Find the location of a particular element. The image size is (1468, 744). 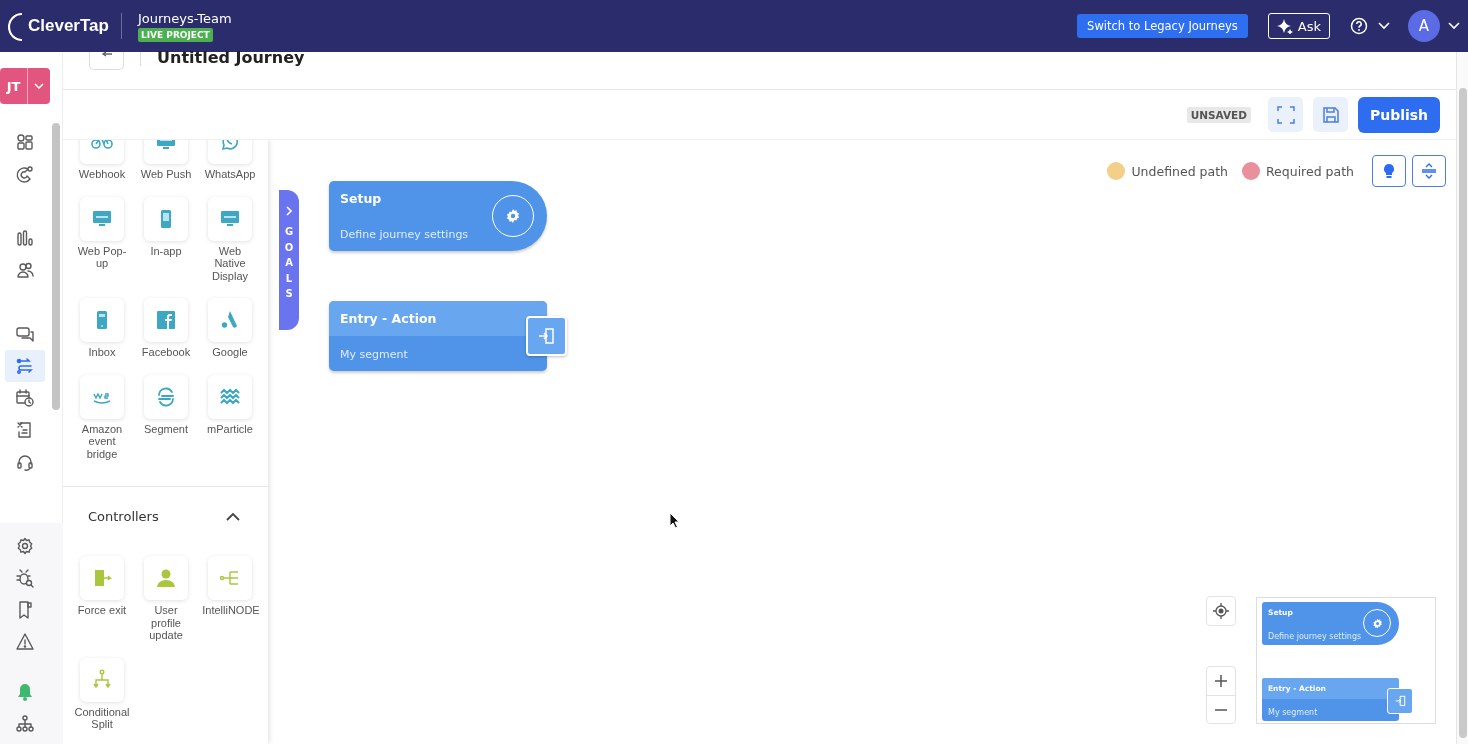

tips-button is located at coordinates (1389, 171).